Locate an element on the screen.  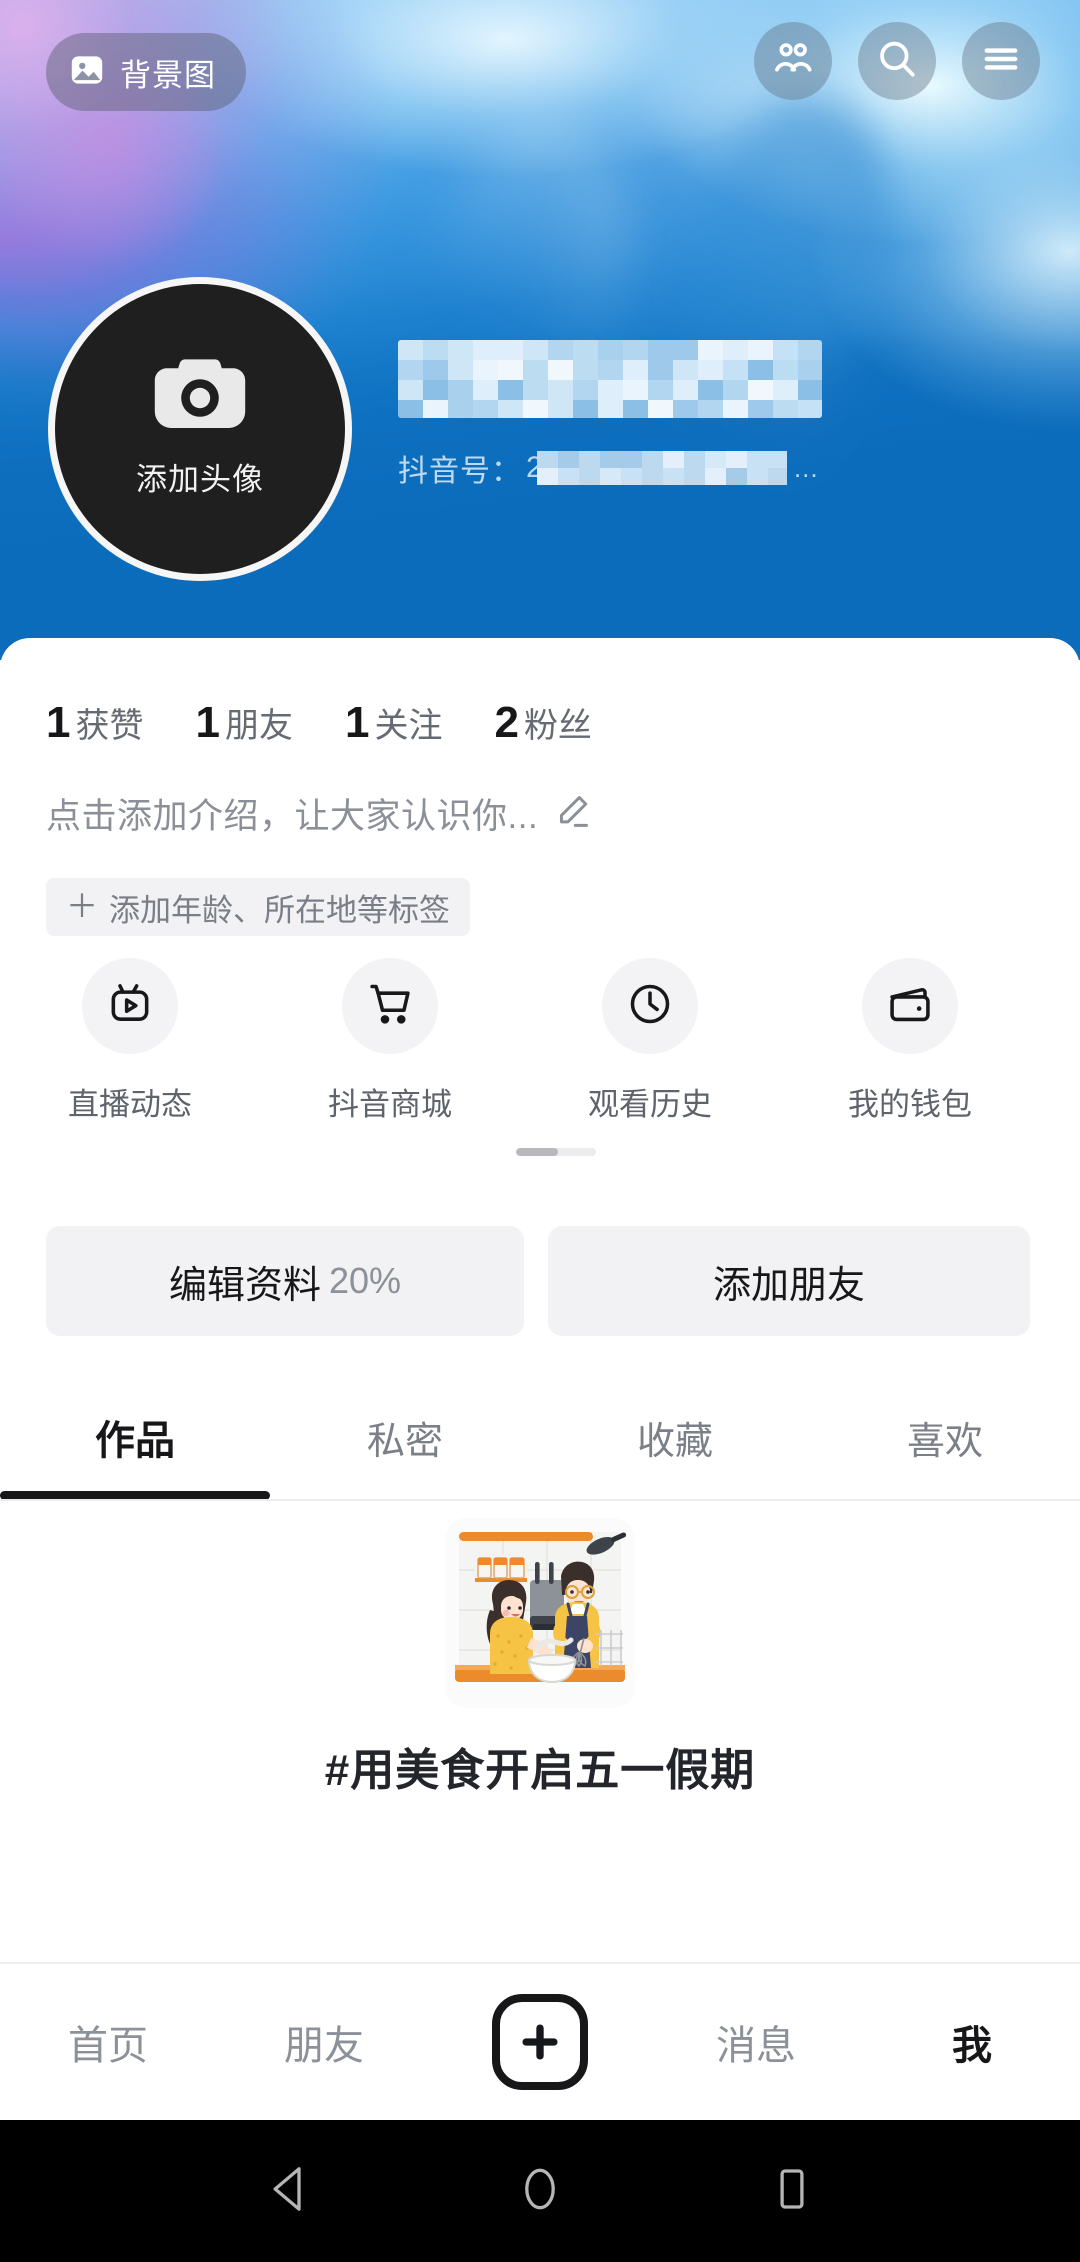
quick-action-label: 观看历史 is located at coordinates (650, 1104).